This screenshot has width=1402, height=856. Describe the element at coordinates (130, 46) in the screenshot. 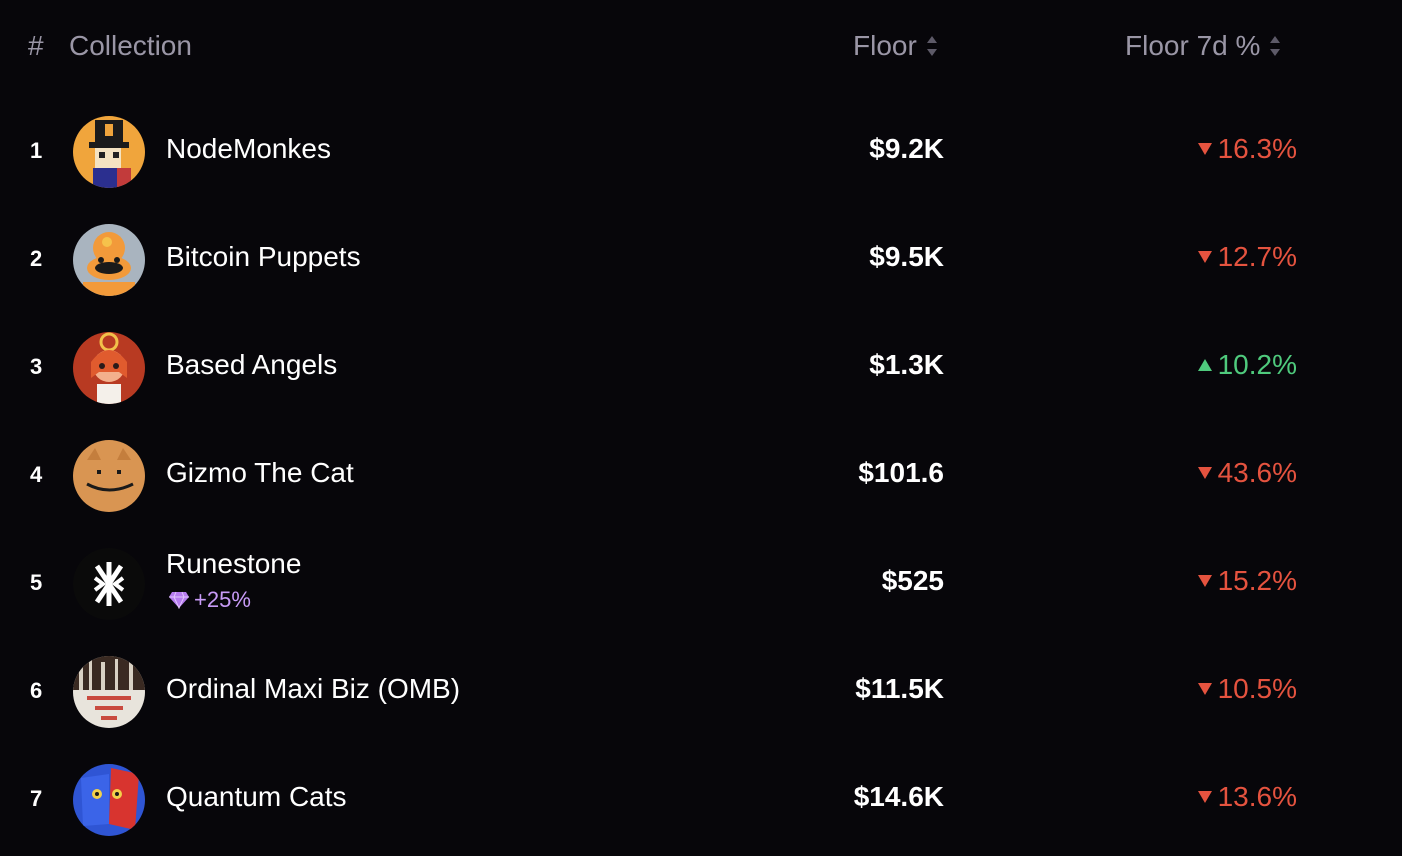

I see `collection-column-header: Collection` at that location.